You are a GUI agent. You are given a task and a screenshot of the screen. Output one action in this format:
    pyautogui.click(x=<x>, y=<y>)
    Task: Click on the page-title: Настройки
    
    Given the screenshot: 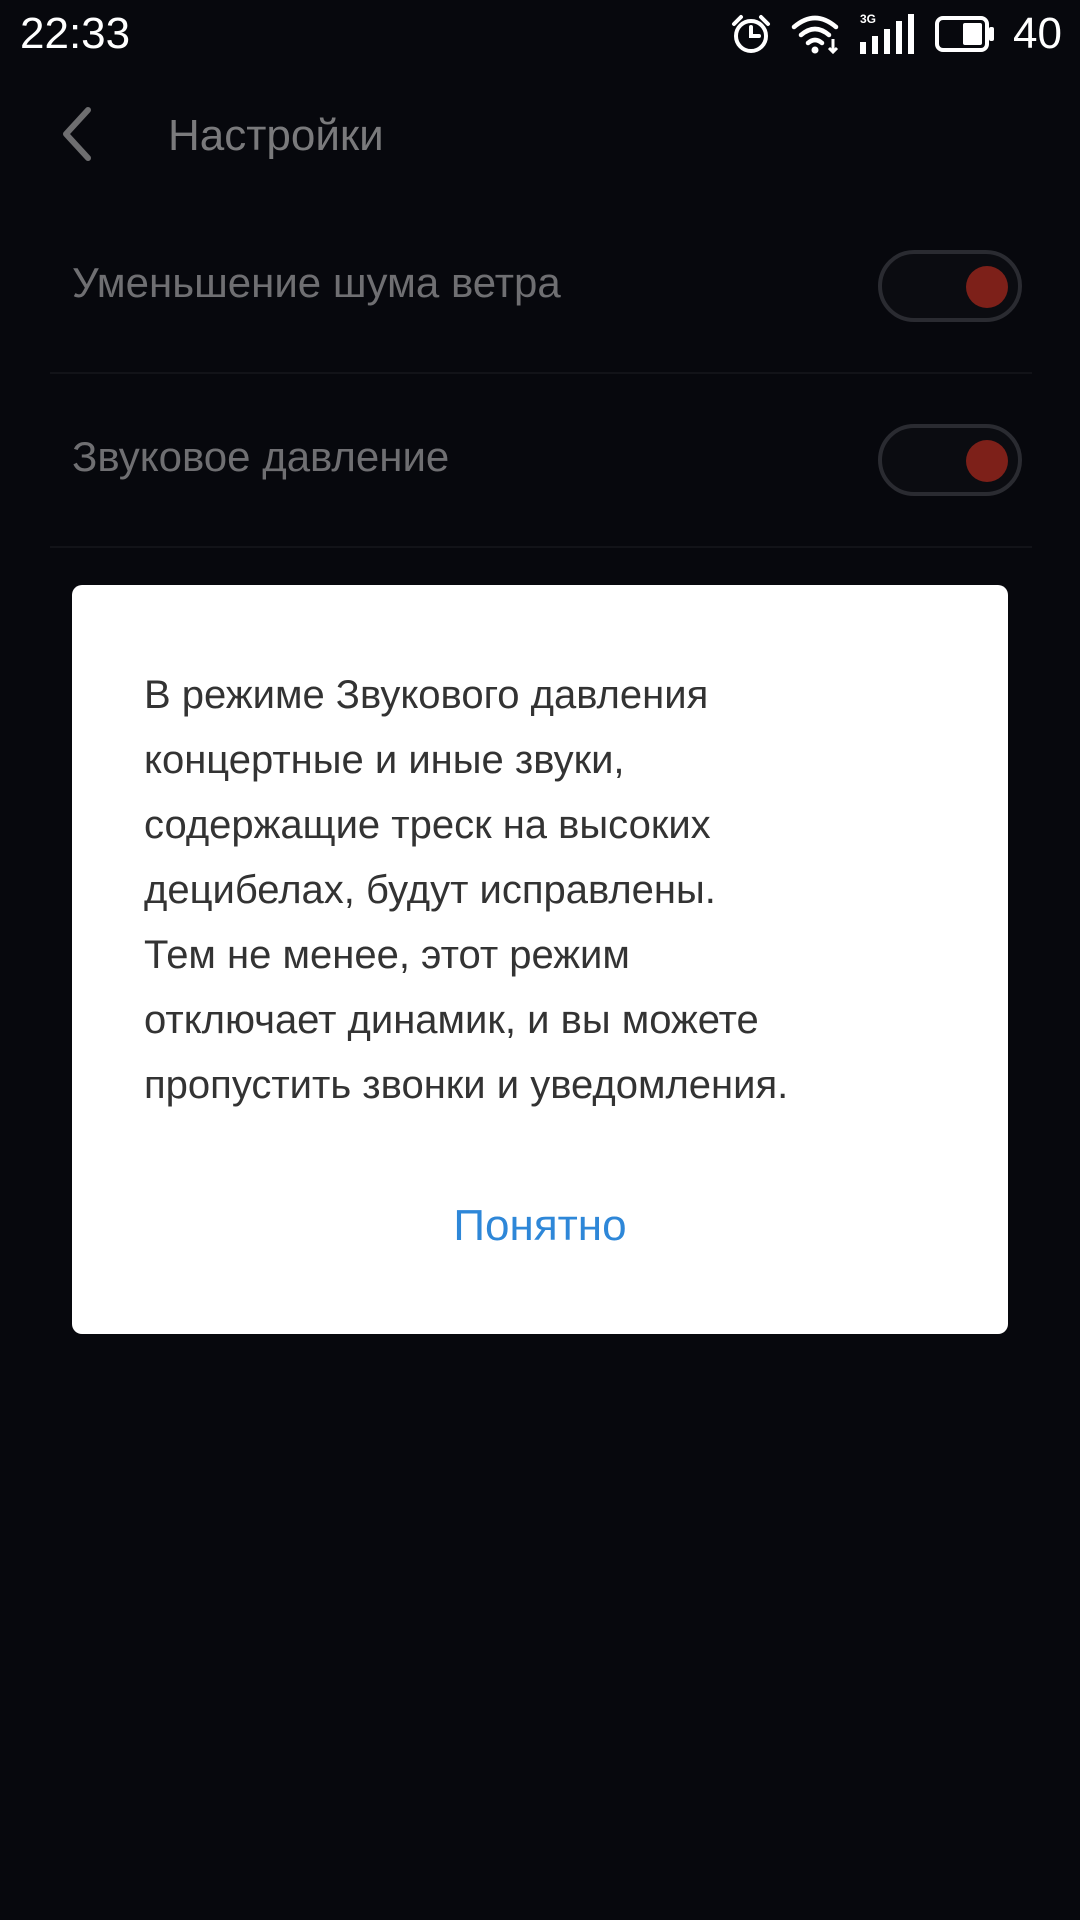 What is the action you would take?
    pyautogui.click(x=276, y=135)
    